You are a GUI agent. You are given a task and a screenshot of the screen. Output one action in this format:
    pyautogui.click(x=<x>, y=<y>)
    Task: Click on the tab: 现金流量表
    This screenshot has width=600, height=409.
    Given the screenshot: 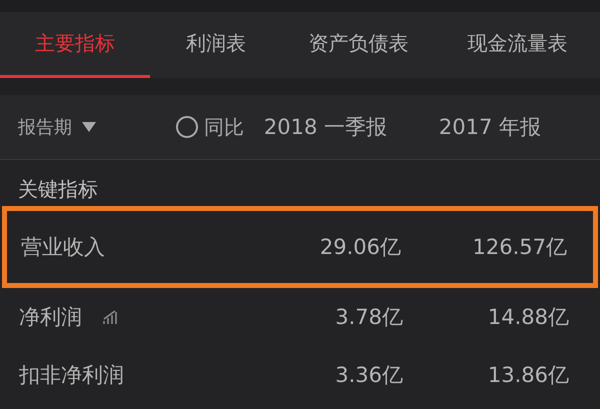 What is the action you would take?
    pyautogui.click(x=517, y=45)
    